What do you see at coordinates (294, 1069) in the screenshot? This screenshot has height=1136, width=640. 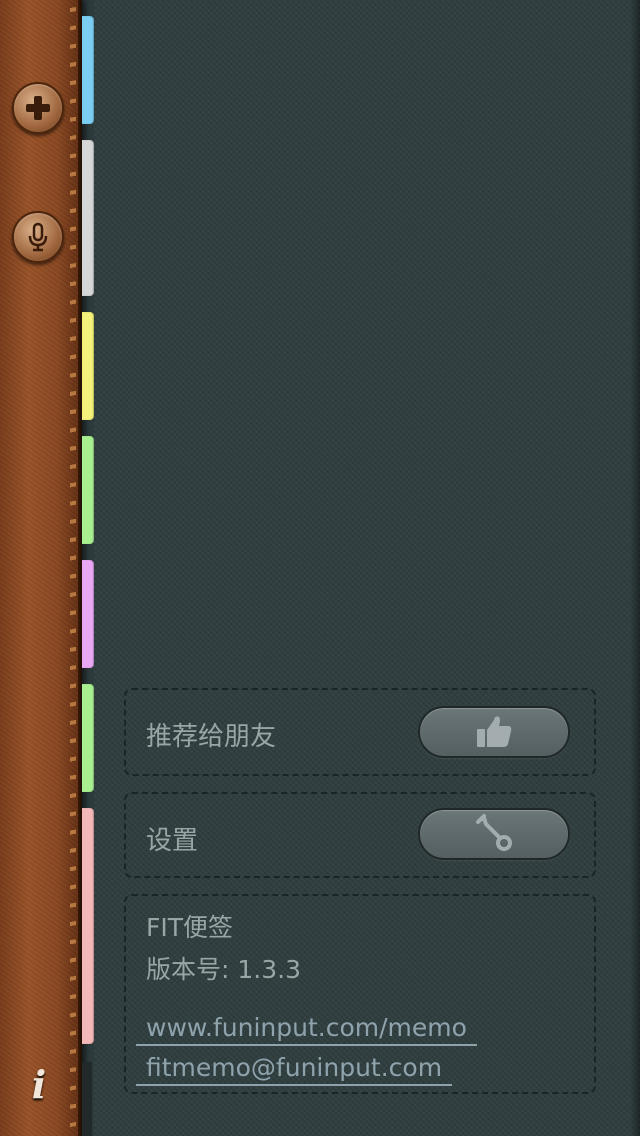 I see `email-link: fitmemo@funinput.com` at bounding box center [294, 1069].